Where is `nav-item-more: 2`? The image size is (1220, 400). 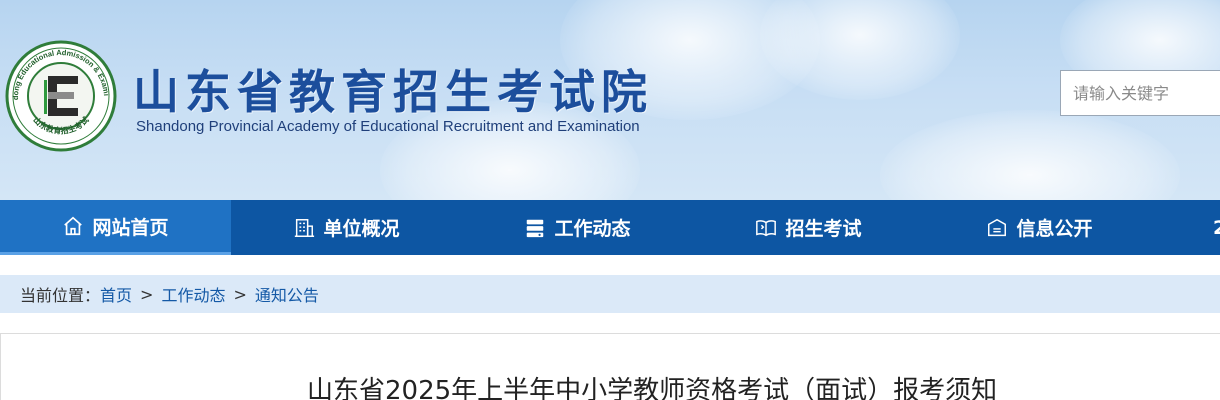 nav-item-more: 2 is located at coordinates (1187, 227).